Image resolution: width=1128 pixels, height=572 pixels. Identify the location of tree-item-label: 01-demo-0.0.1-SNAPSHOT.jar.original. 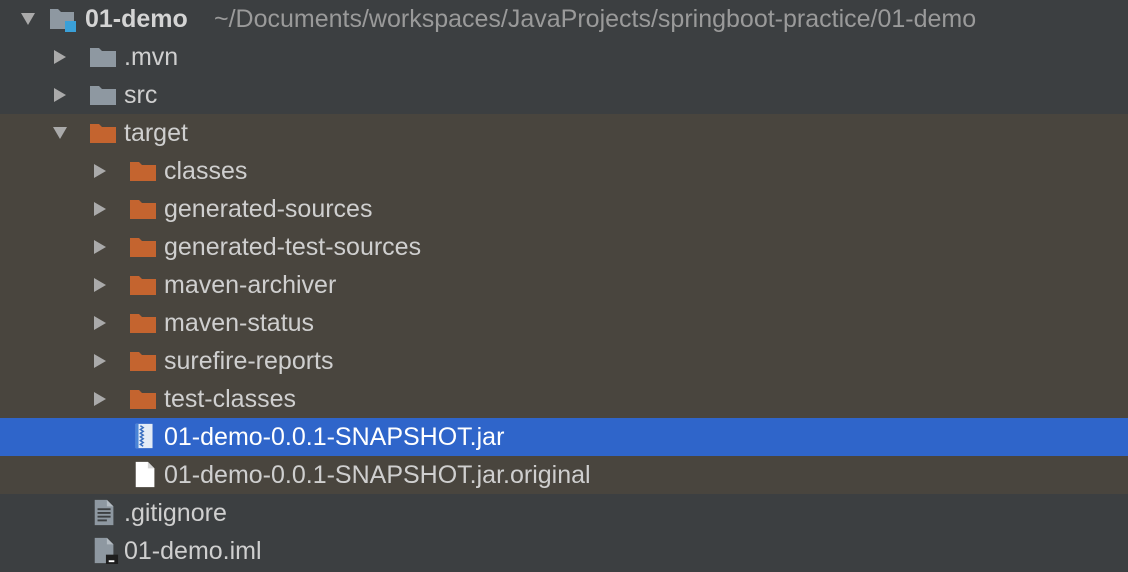
(377, 475).